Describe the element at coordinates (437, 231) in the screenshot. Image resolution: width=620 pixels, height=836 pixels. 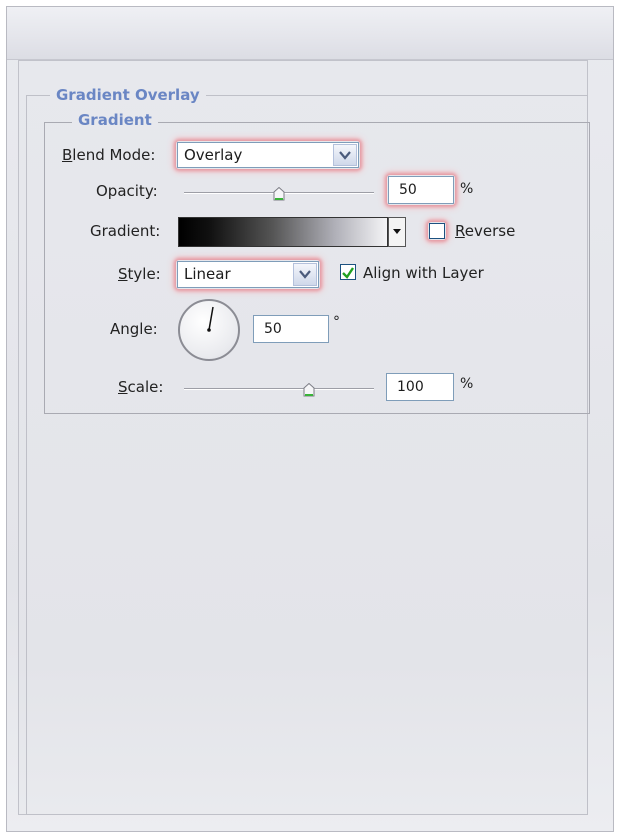
I see `reverse-checkbox` at that location.